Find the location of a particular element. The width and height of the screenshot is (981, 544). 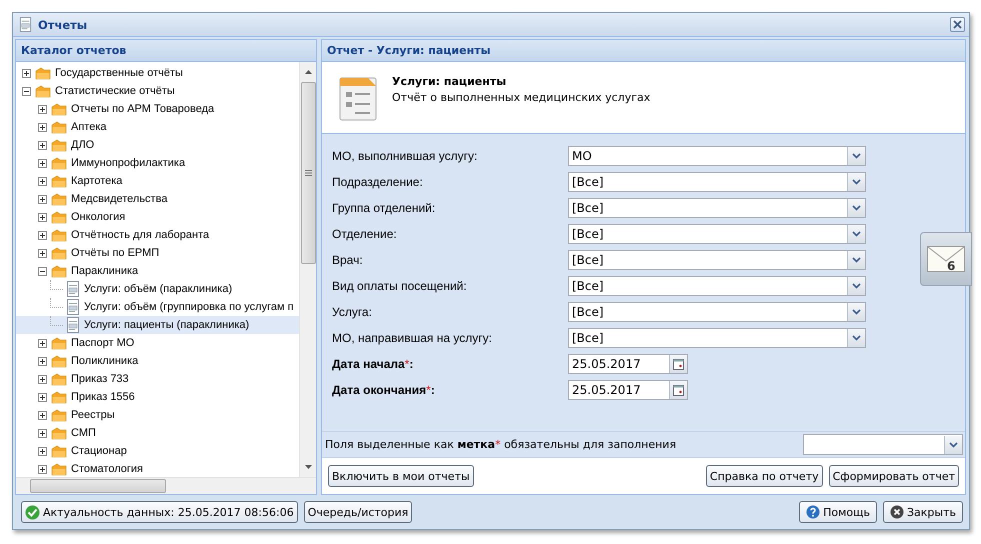

panel-title: Каталог отчетов is located at coordinates (166, 51).